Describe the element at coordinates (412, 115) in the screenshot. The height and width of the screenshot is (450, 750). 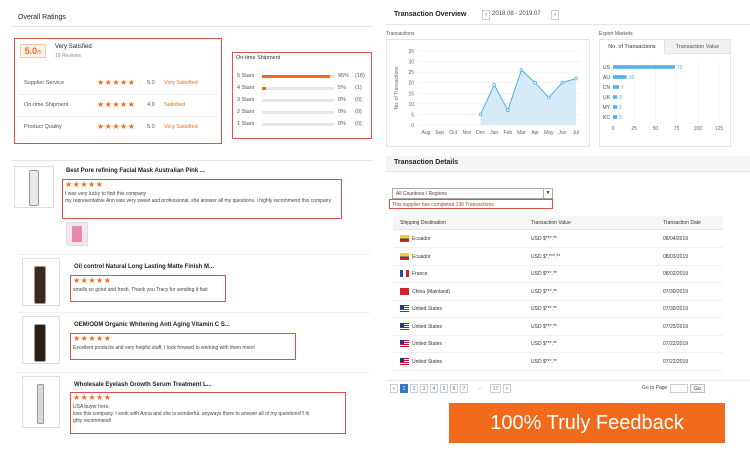
I see `y-tick-label: 5` at that location.